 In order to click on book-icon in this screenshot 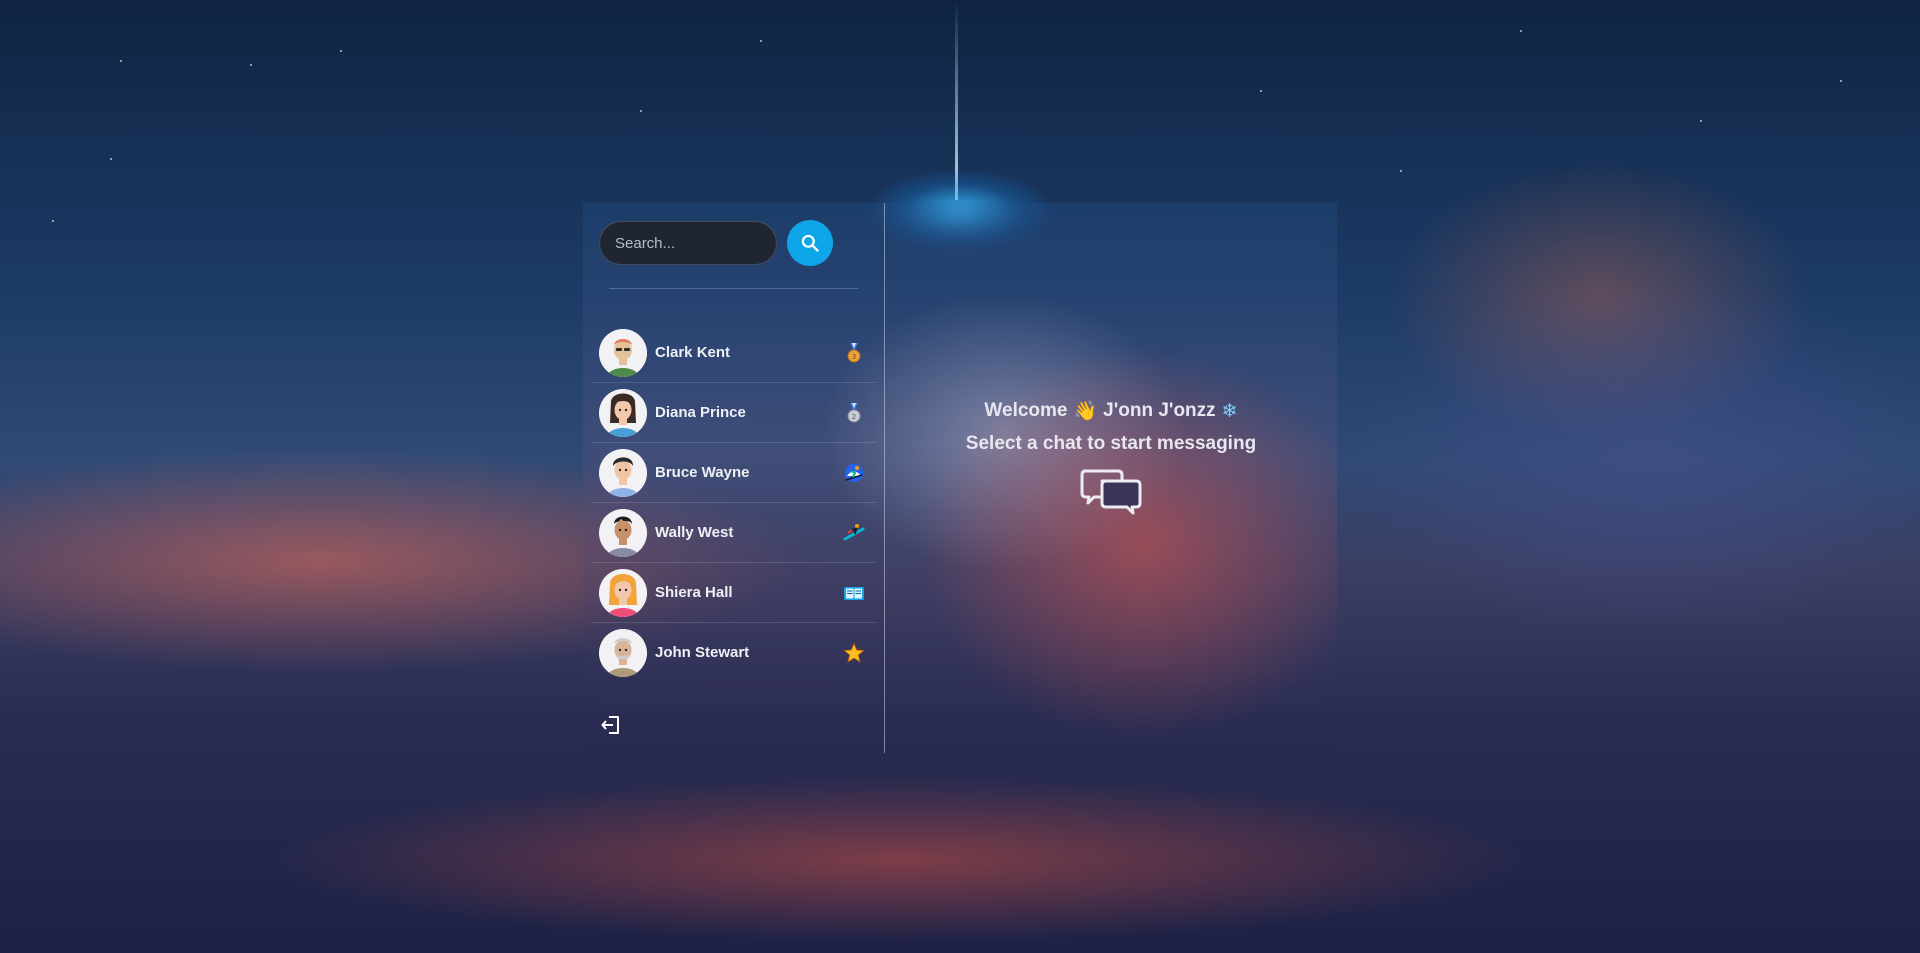, I will do `click(854, 593)`.